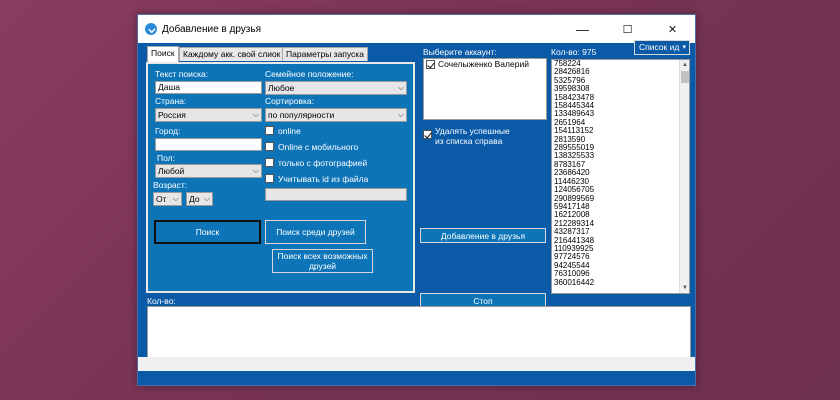 This screenshot has height=400, width=840. I want to click on ids-dropdown-label: Список ид, so click(659, 47).